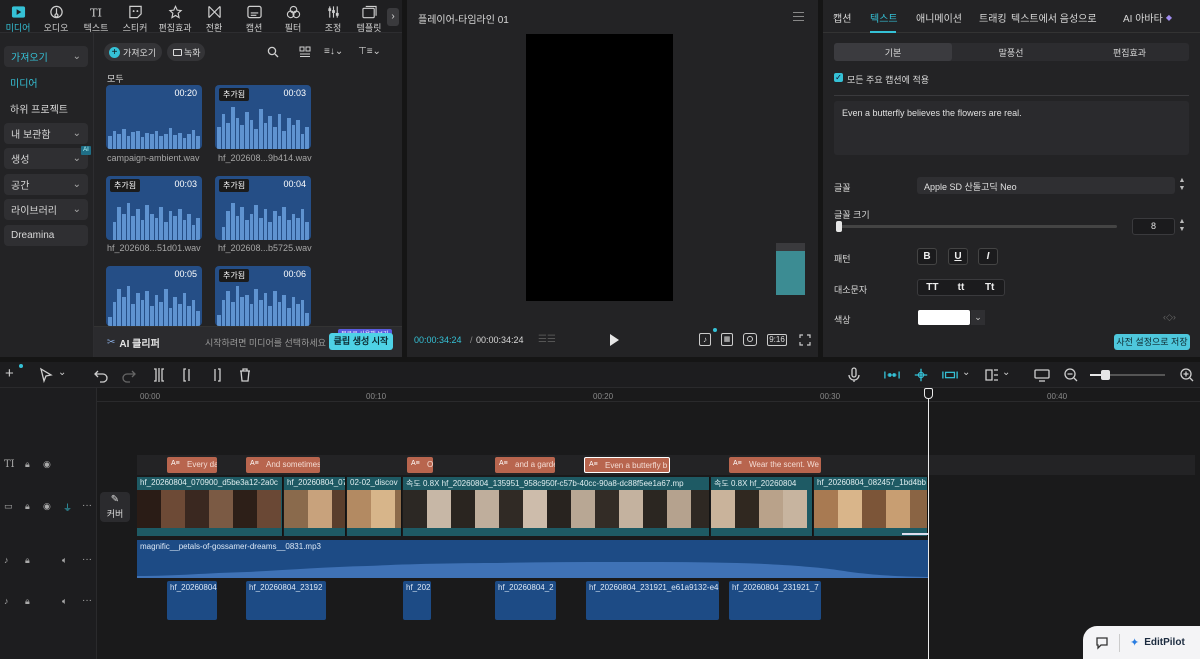 The height and width of the screenshot is (659, 1200). I want to click on audio-sync-icon: ⏚, so click(67, 507).